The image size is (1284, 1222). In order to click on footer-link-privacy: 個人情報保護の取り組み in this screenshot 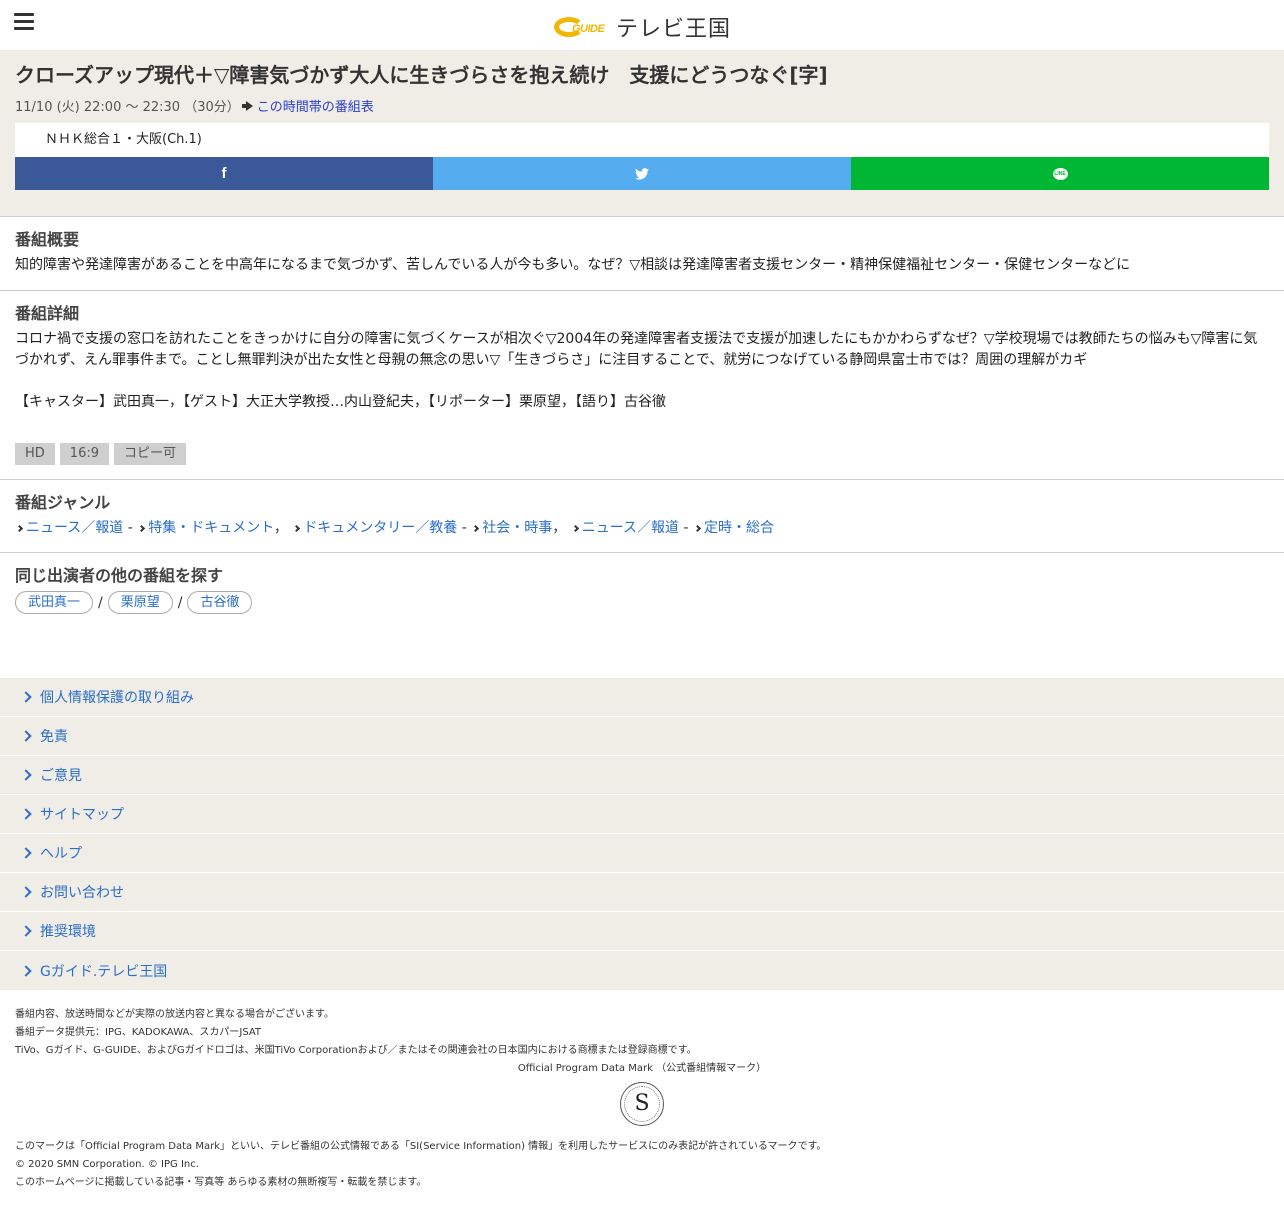, I will do `click(642, 697)`.